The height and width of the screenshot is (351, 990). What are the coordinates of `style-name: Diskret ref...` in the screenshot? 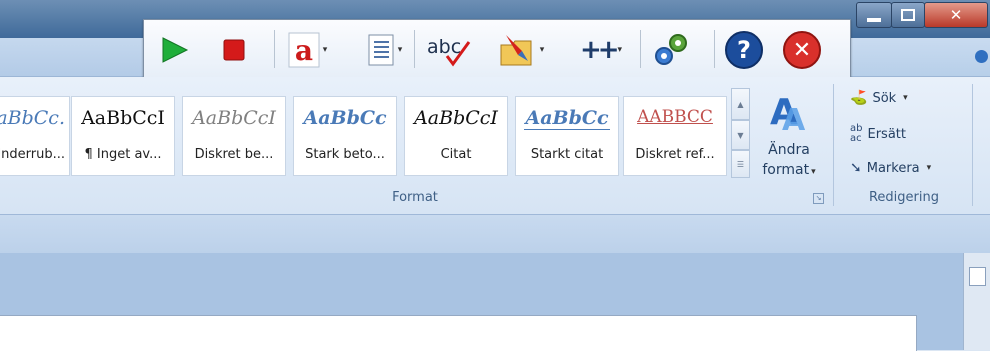 It's located at (675, 154).